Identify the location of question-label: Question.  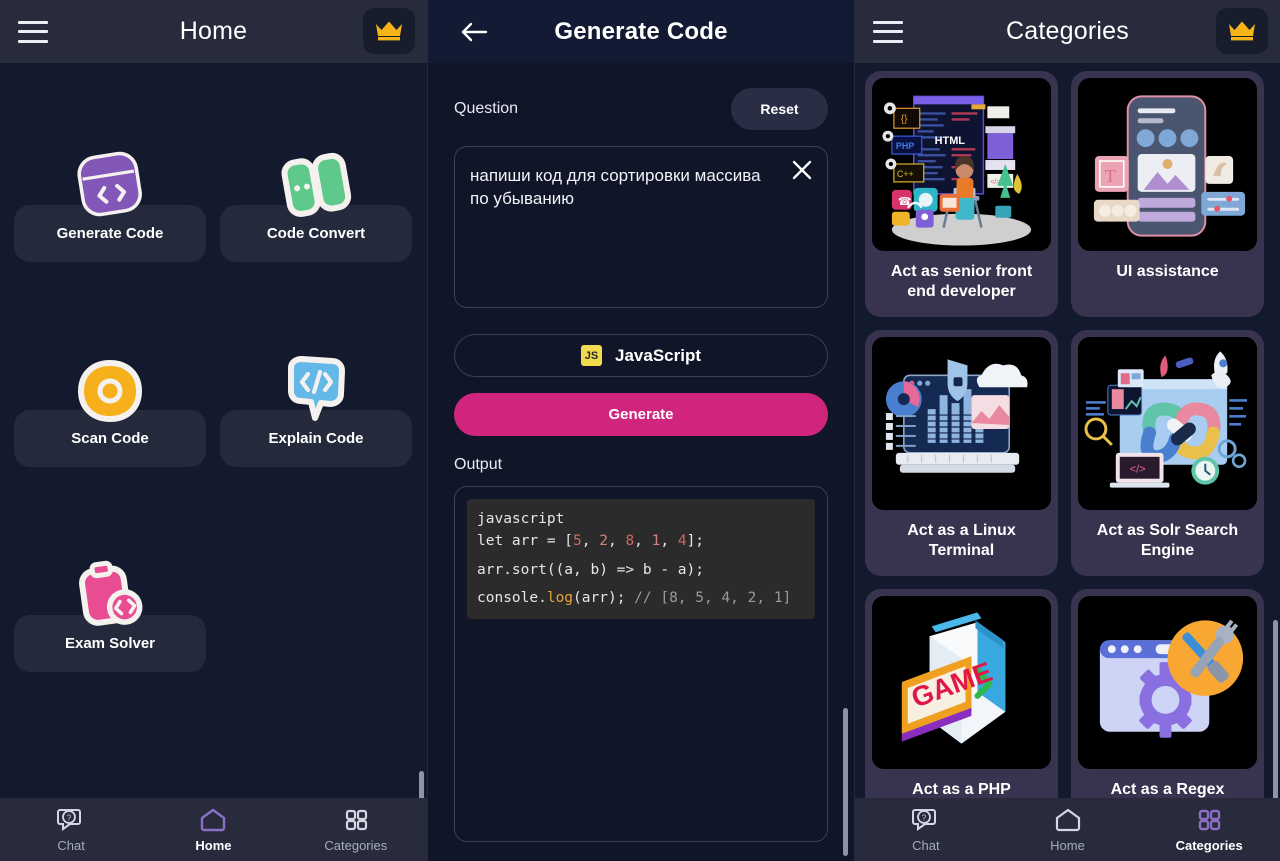
(486, 108).